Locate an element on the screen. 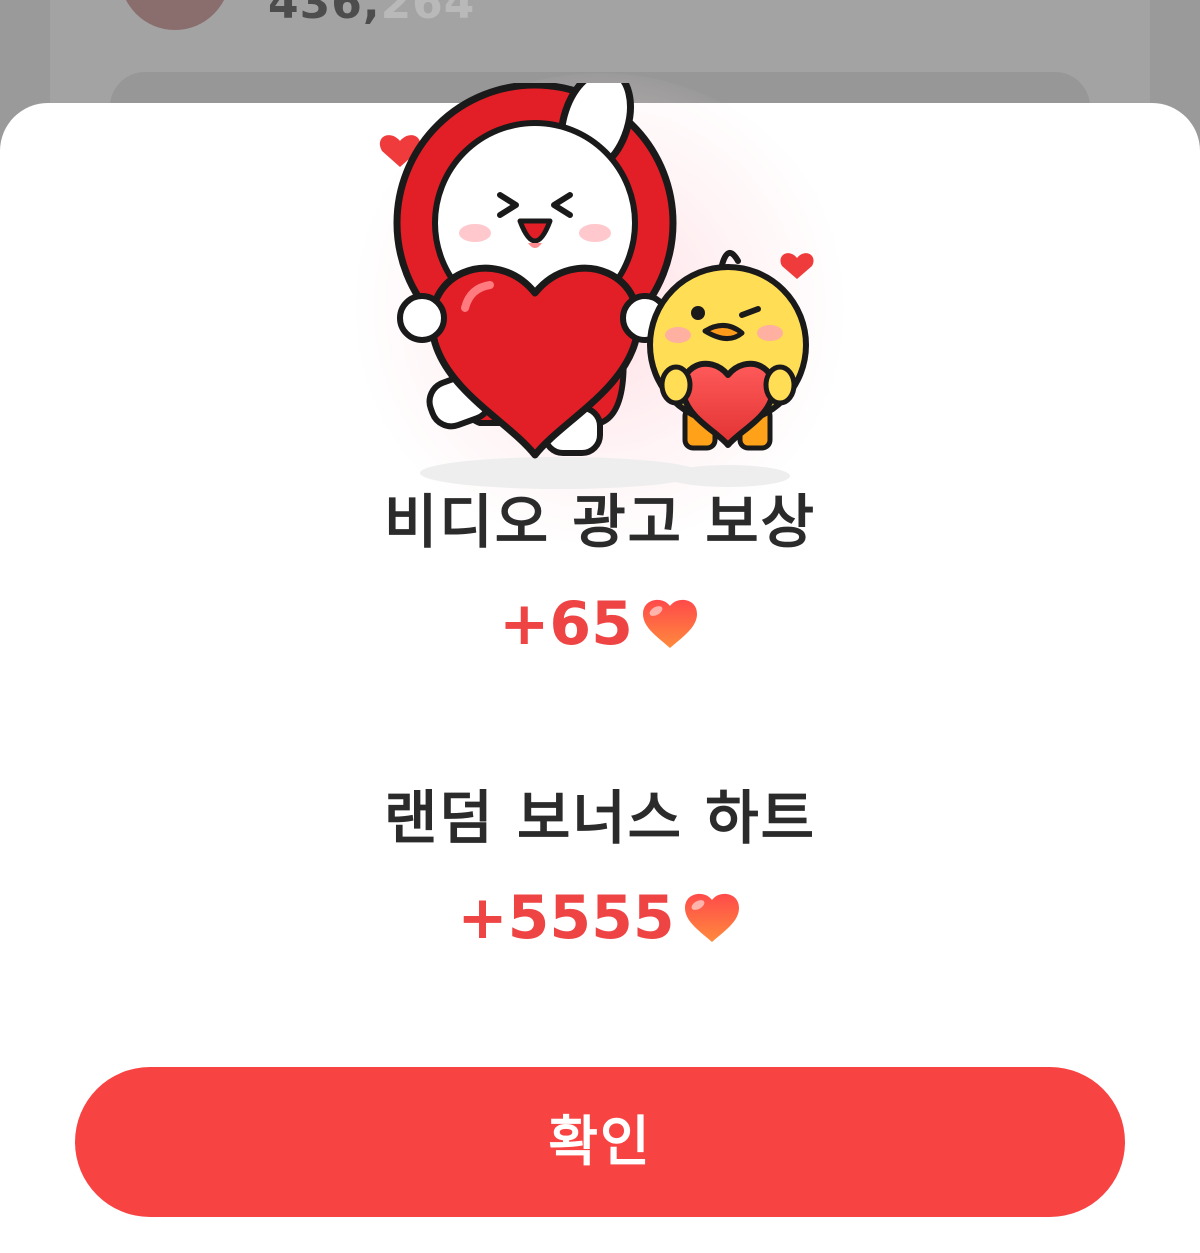 The image size is (1200, 1253). reward-title-video-ad: 비디오 광고 보상 is located at coordinates (600, 522).